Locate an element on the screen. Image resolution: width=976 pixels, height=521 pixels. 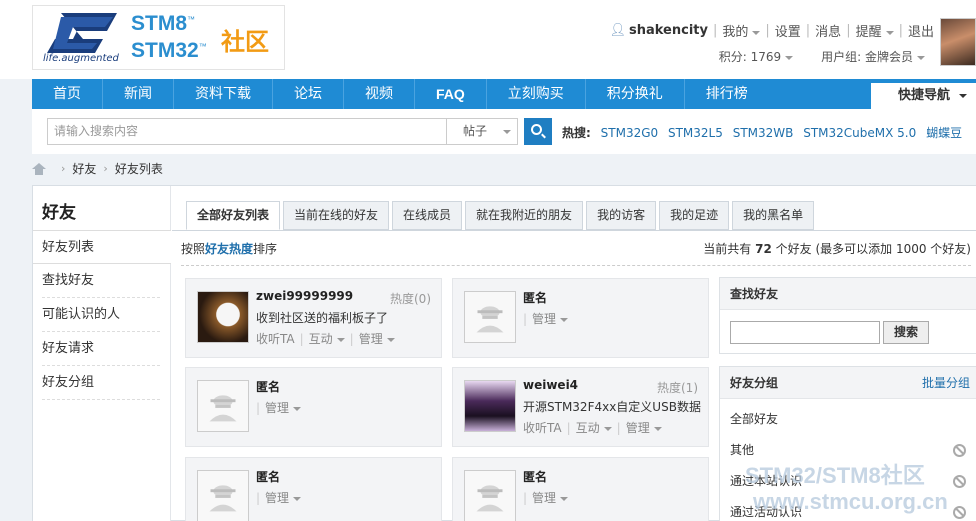
hot-term: STM32L5 is located at coordinates (695, 133).